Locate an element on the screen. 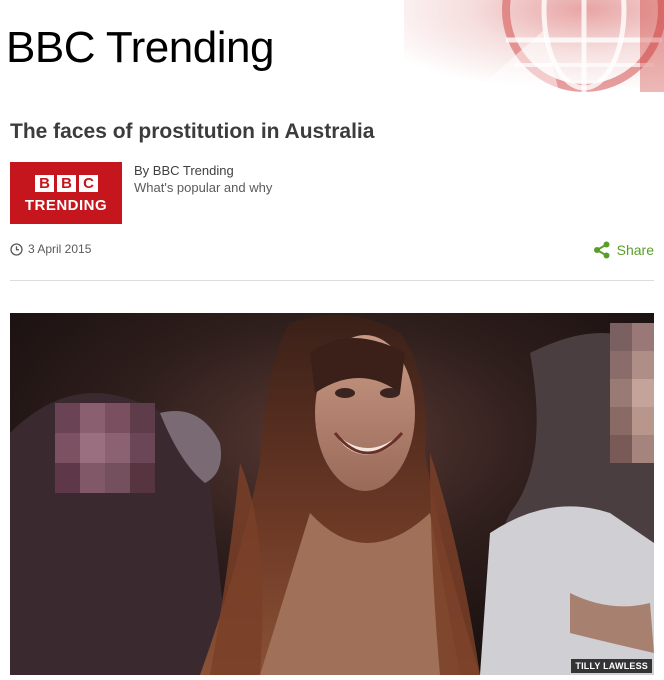 The width and height of the screenshot is (664, 680). byline: By BBC Trending What's popular and why is located at coordinates (203, 179).